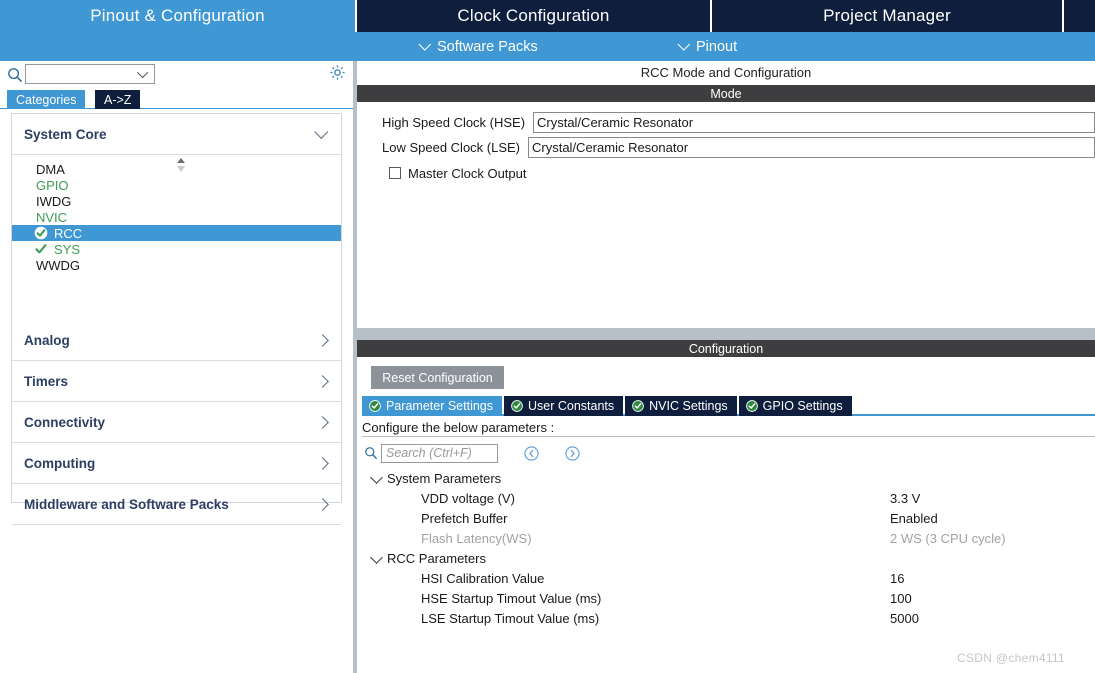 This screenshot has width=1095, height=673. Describe the element at coordinates (1078, 16) in the screenshot. I see `tab-extra` at that location.